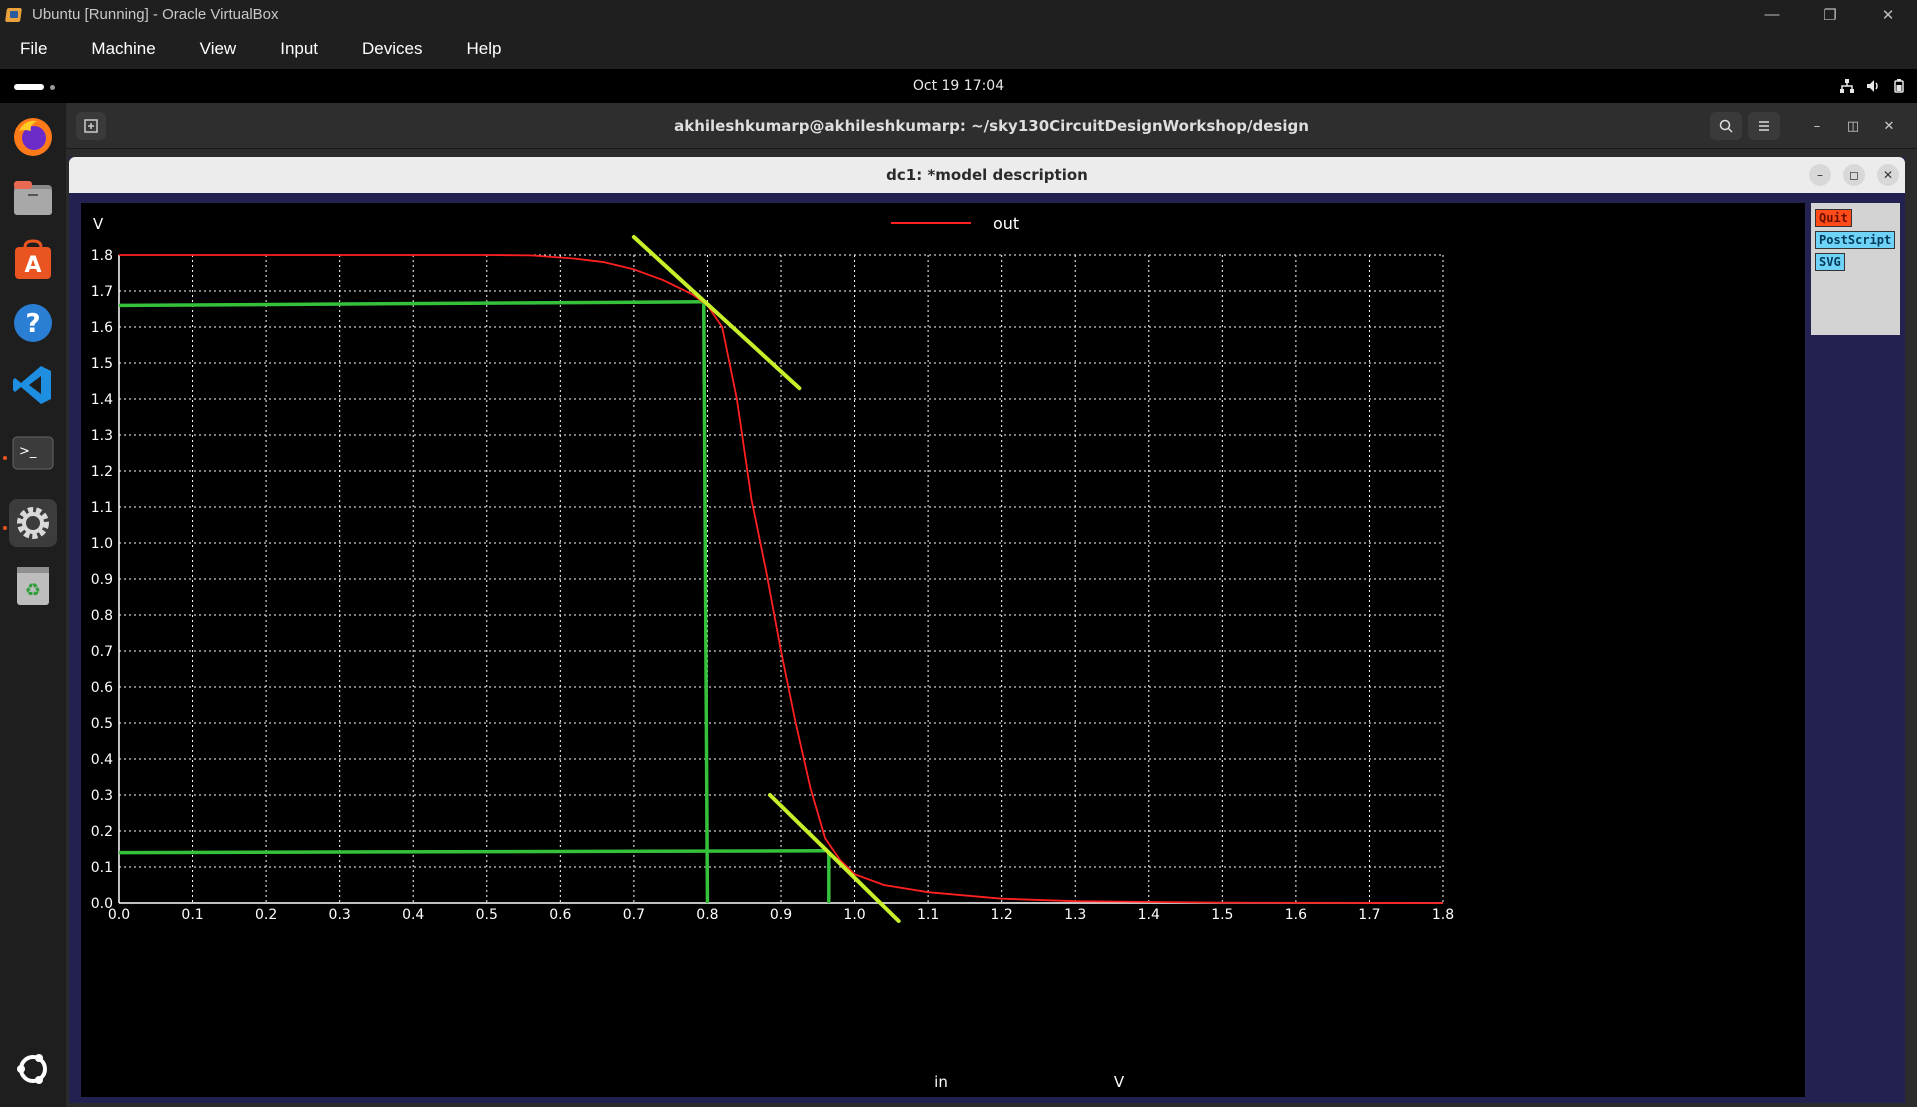  I want to click on y-tick-label: 0.0, so click(102, 904).